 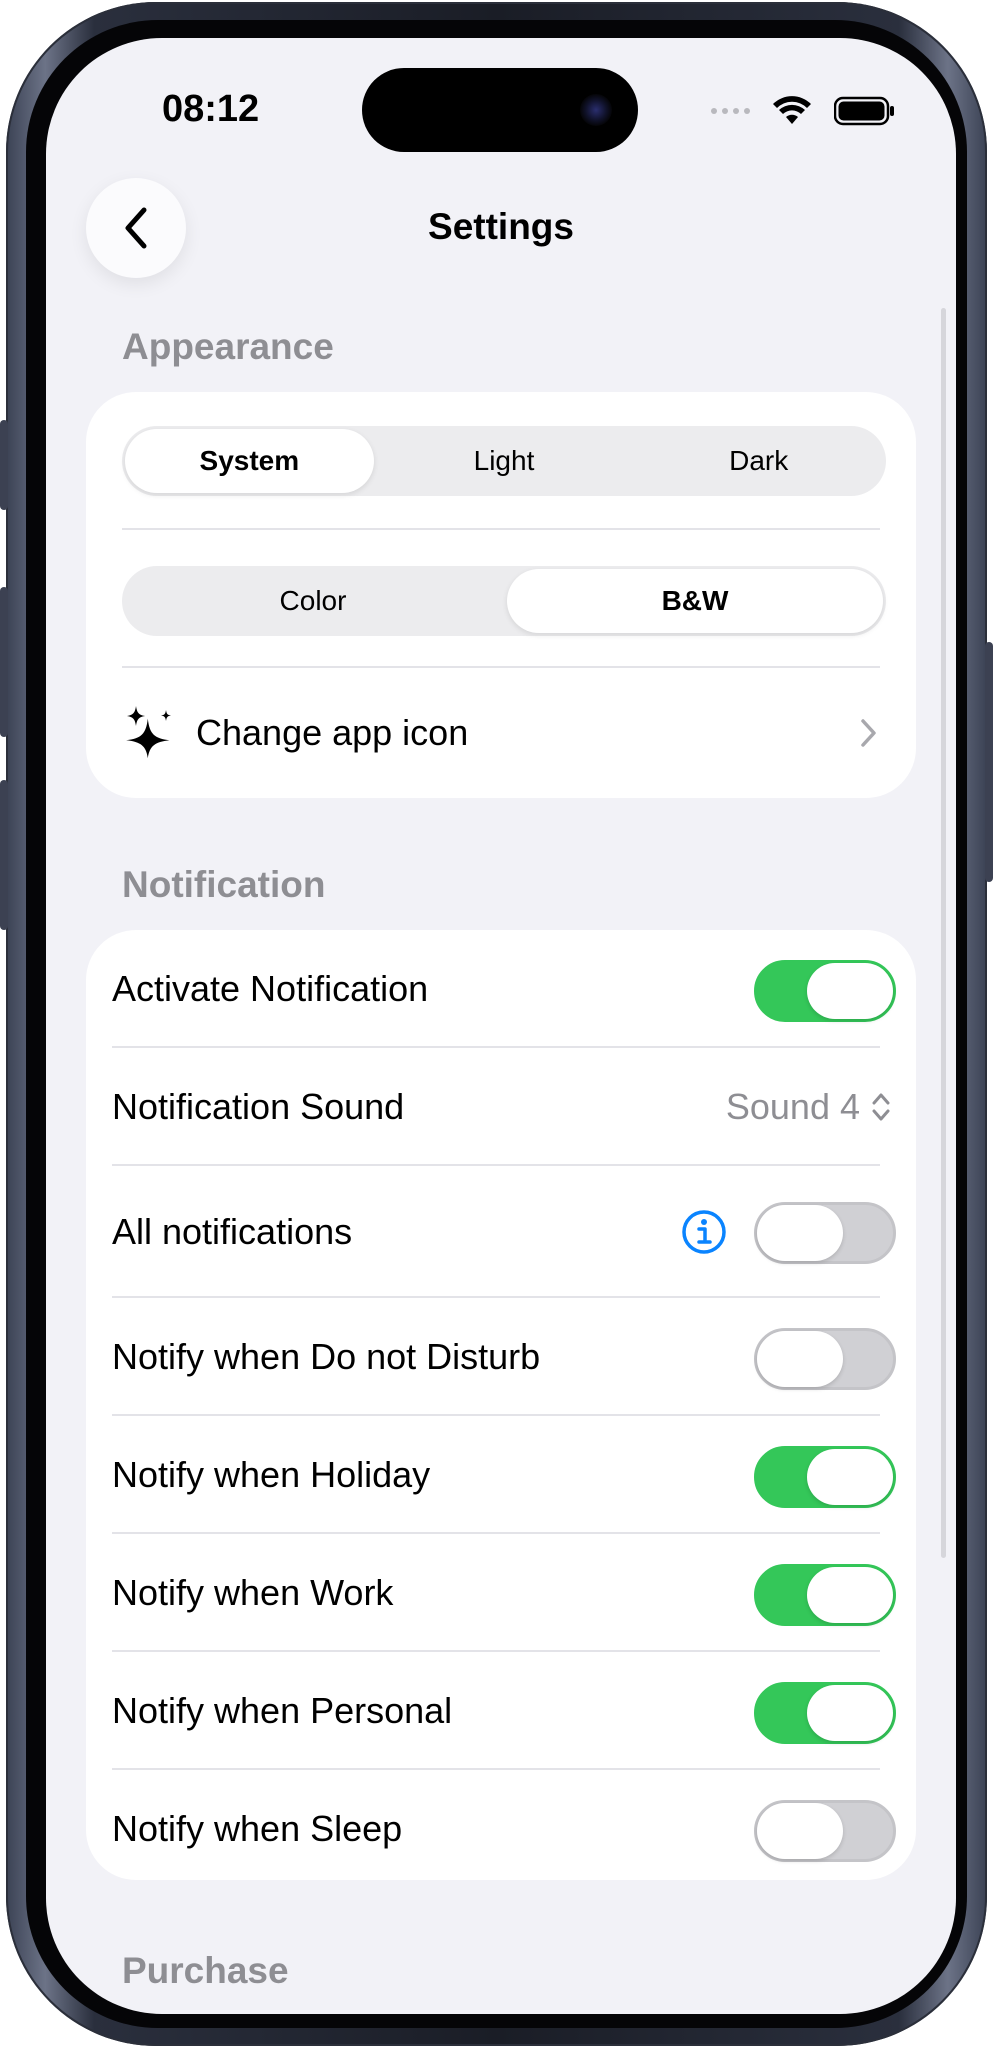 What do you see at coordinates (257, 1828) in the screenshot?
I see `row-label: Notify when Sleep` at bounding box center [257, 1828].